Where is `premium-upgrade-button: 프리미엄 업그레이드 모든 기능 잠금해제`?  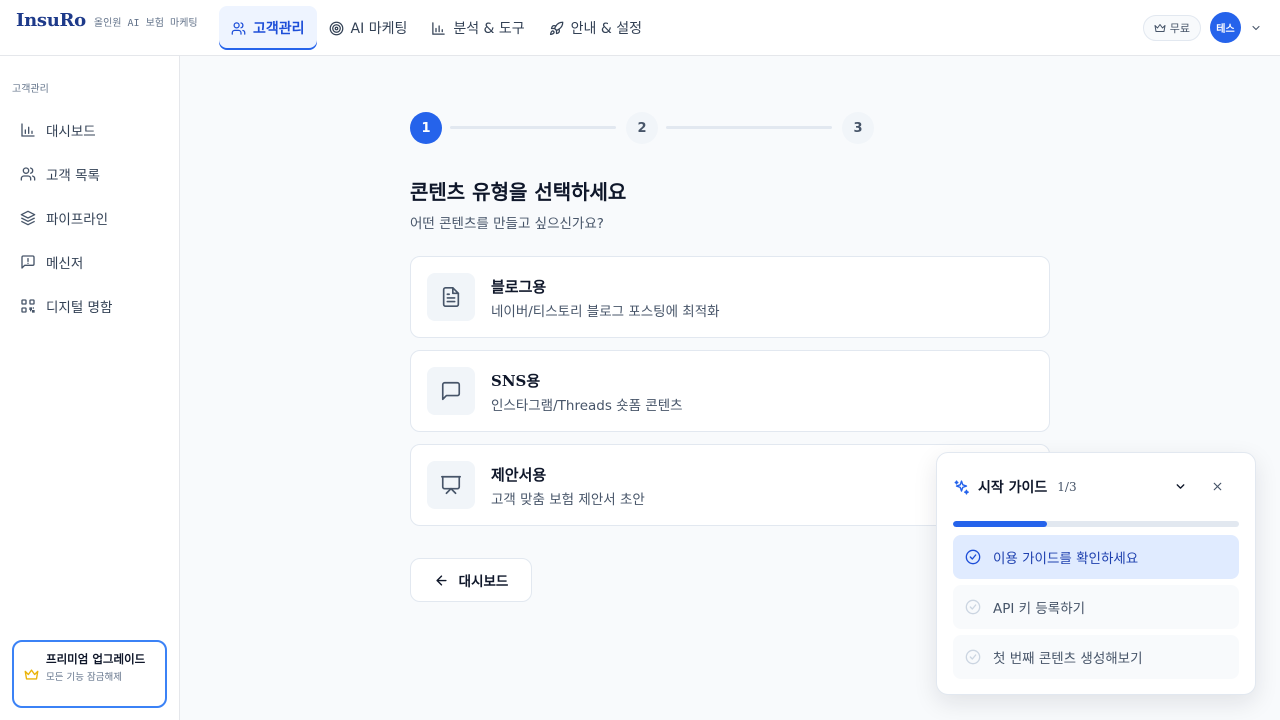 premium-upgrade-button: 프리미엄 업그레이드 모든 기능 잠금해제 is located at coordinates (89, 674).